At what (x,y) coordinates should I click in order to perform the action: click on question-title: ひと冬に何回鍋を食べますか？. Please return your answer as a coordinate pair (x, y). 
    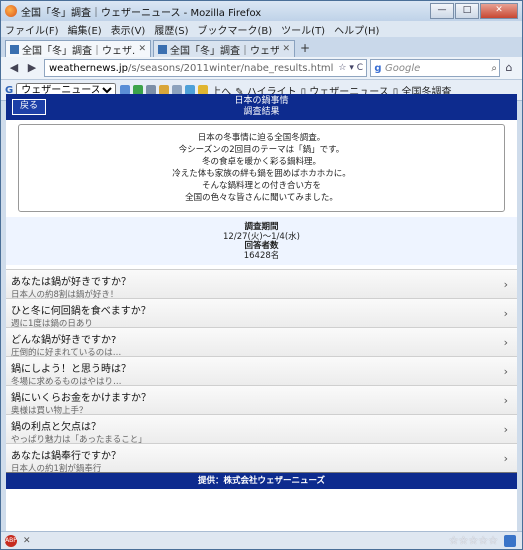
    Looking at the image, I should click on (81, 311).